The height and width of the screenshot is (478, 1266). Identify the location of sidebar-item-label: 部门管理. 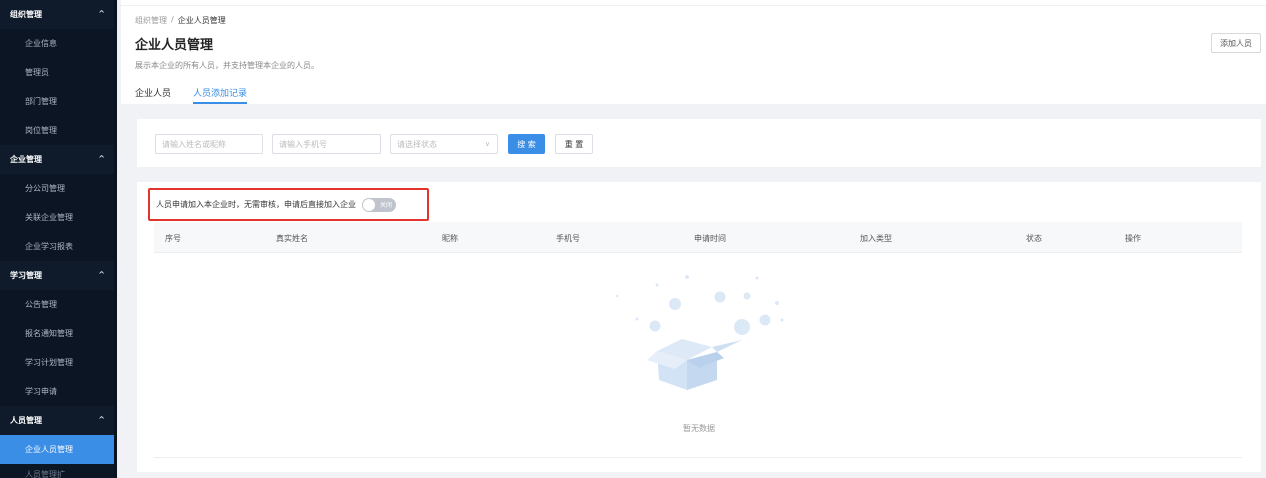
(41, 101).